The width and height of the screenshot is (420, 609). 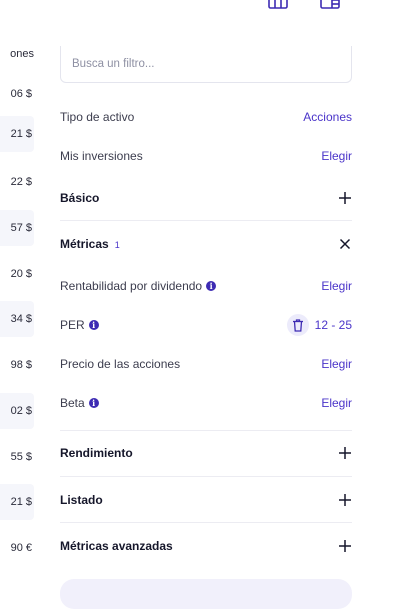 I want to click on metrics-count-badge: 1, so click(x=117, y=245).